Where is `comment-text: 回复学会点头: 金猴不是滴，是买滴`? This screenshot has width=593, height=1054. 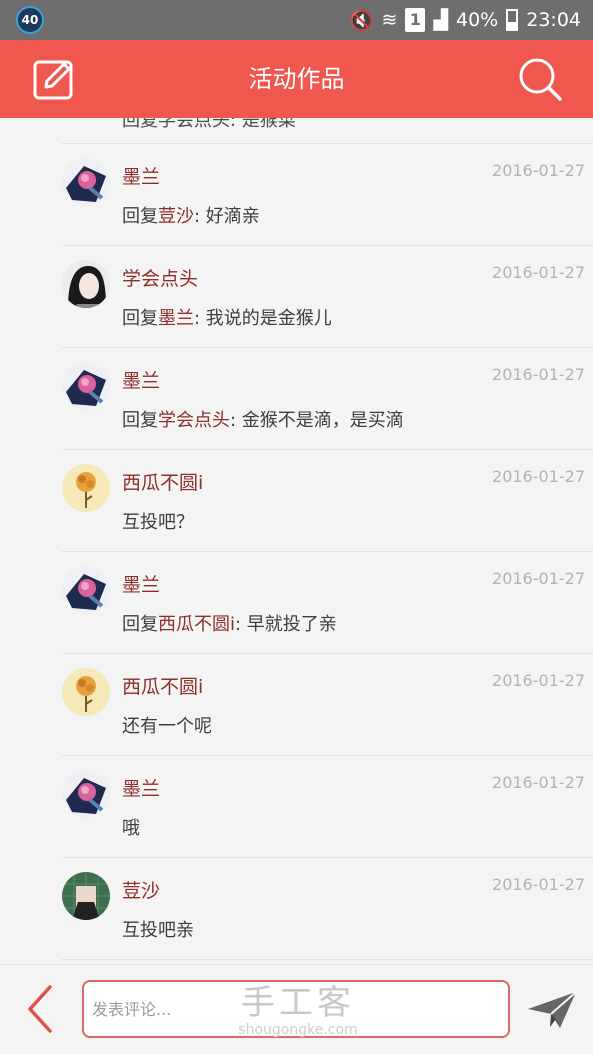 comment-text: 回复学会点头: 金猴不是滴，是买滴 is located at coordinates (263, 419).